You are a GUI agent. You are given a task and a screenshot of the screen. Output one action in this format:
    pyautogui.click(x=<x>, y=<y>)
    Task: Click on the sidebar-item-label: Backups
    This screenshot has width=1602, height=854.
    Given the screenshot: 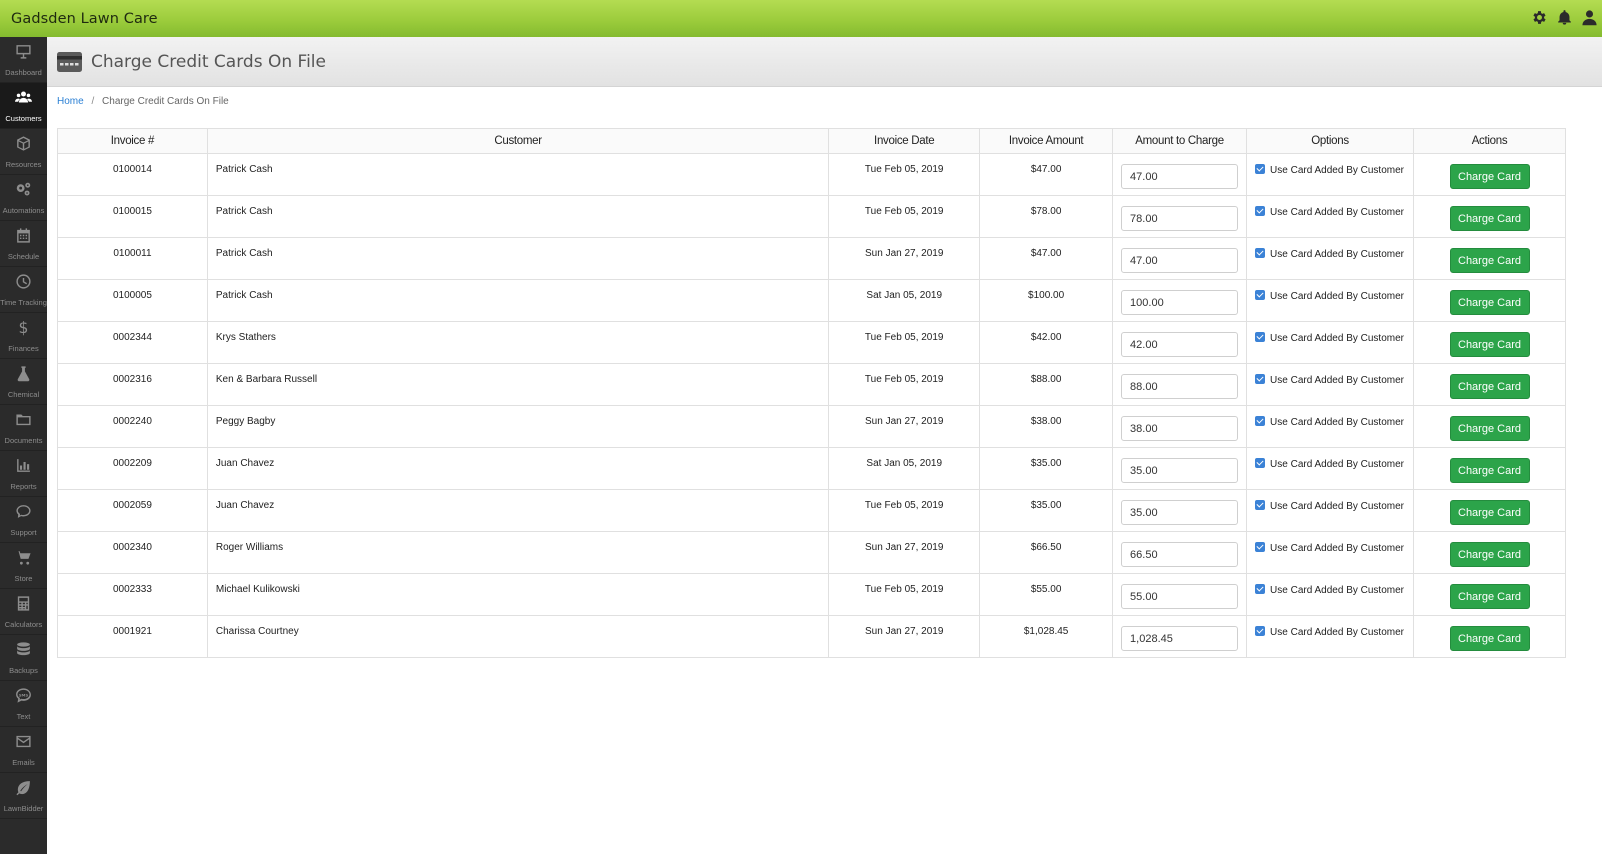 What is the action you would take?
    pyautogui.click(x=23, y=670)
    